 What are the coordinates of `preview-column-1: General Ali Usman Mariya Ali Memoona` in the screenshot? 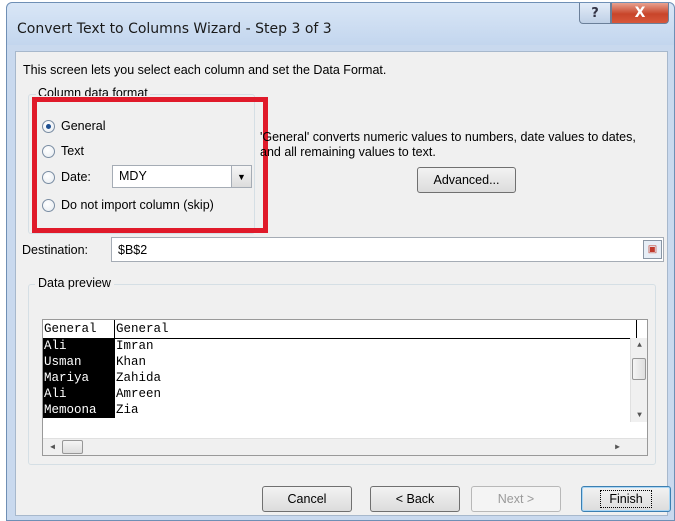 It's located at (79, 369).